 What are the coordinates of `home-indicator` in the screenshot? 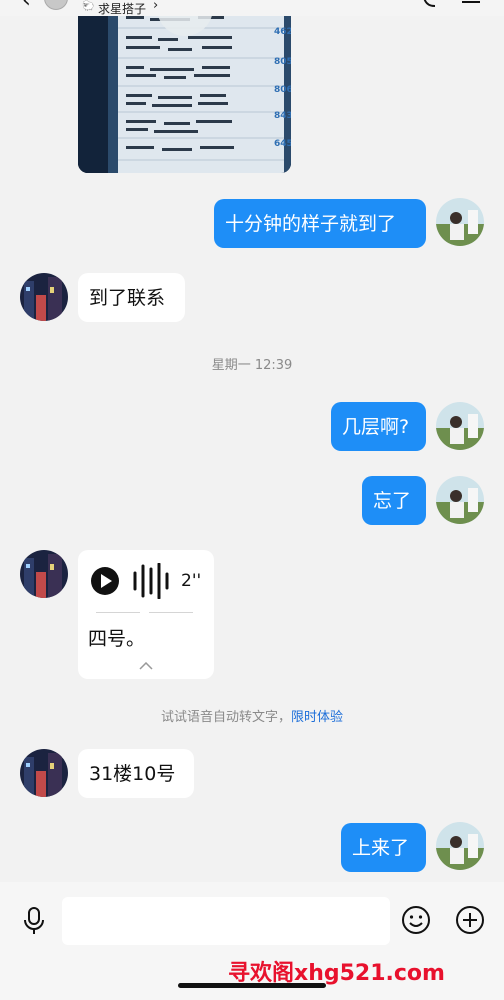 It's located at (252, 985).